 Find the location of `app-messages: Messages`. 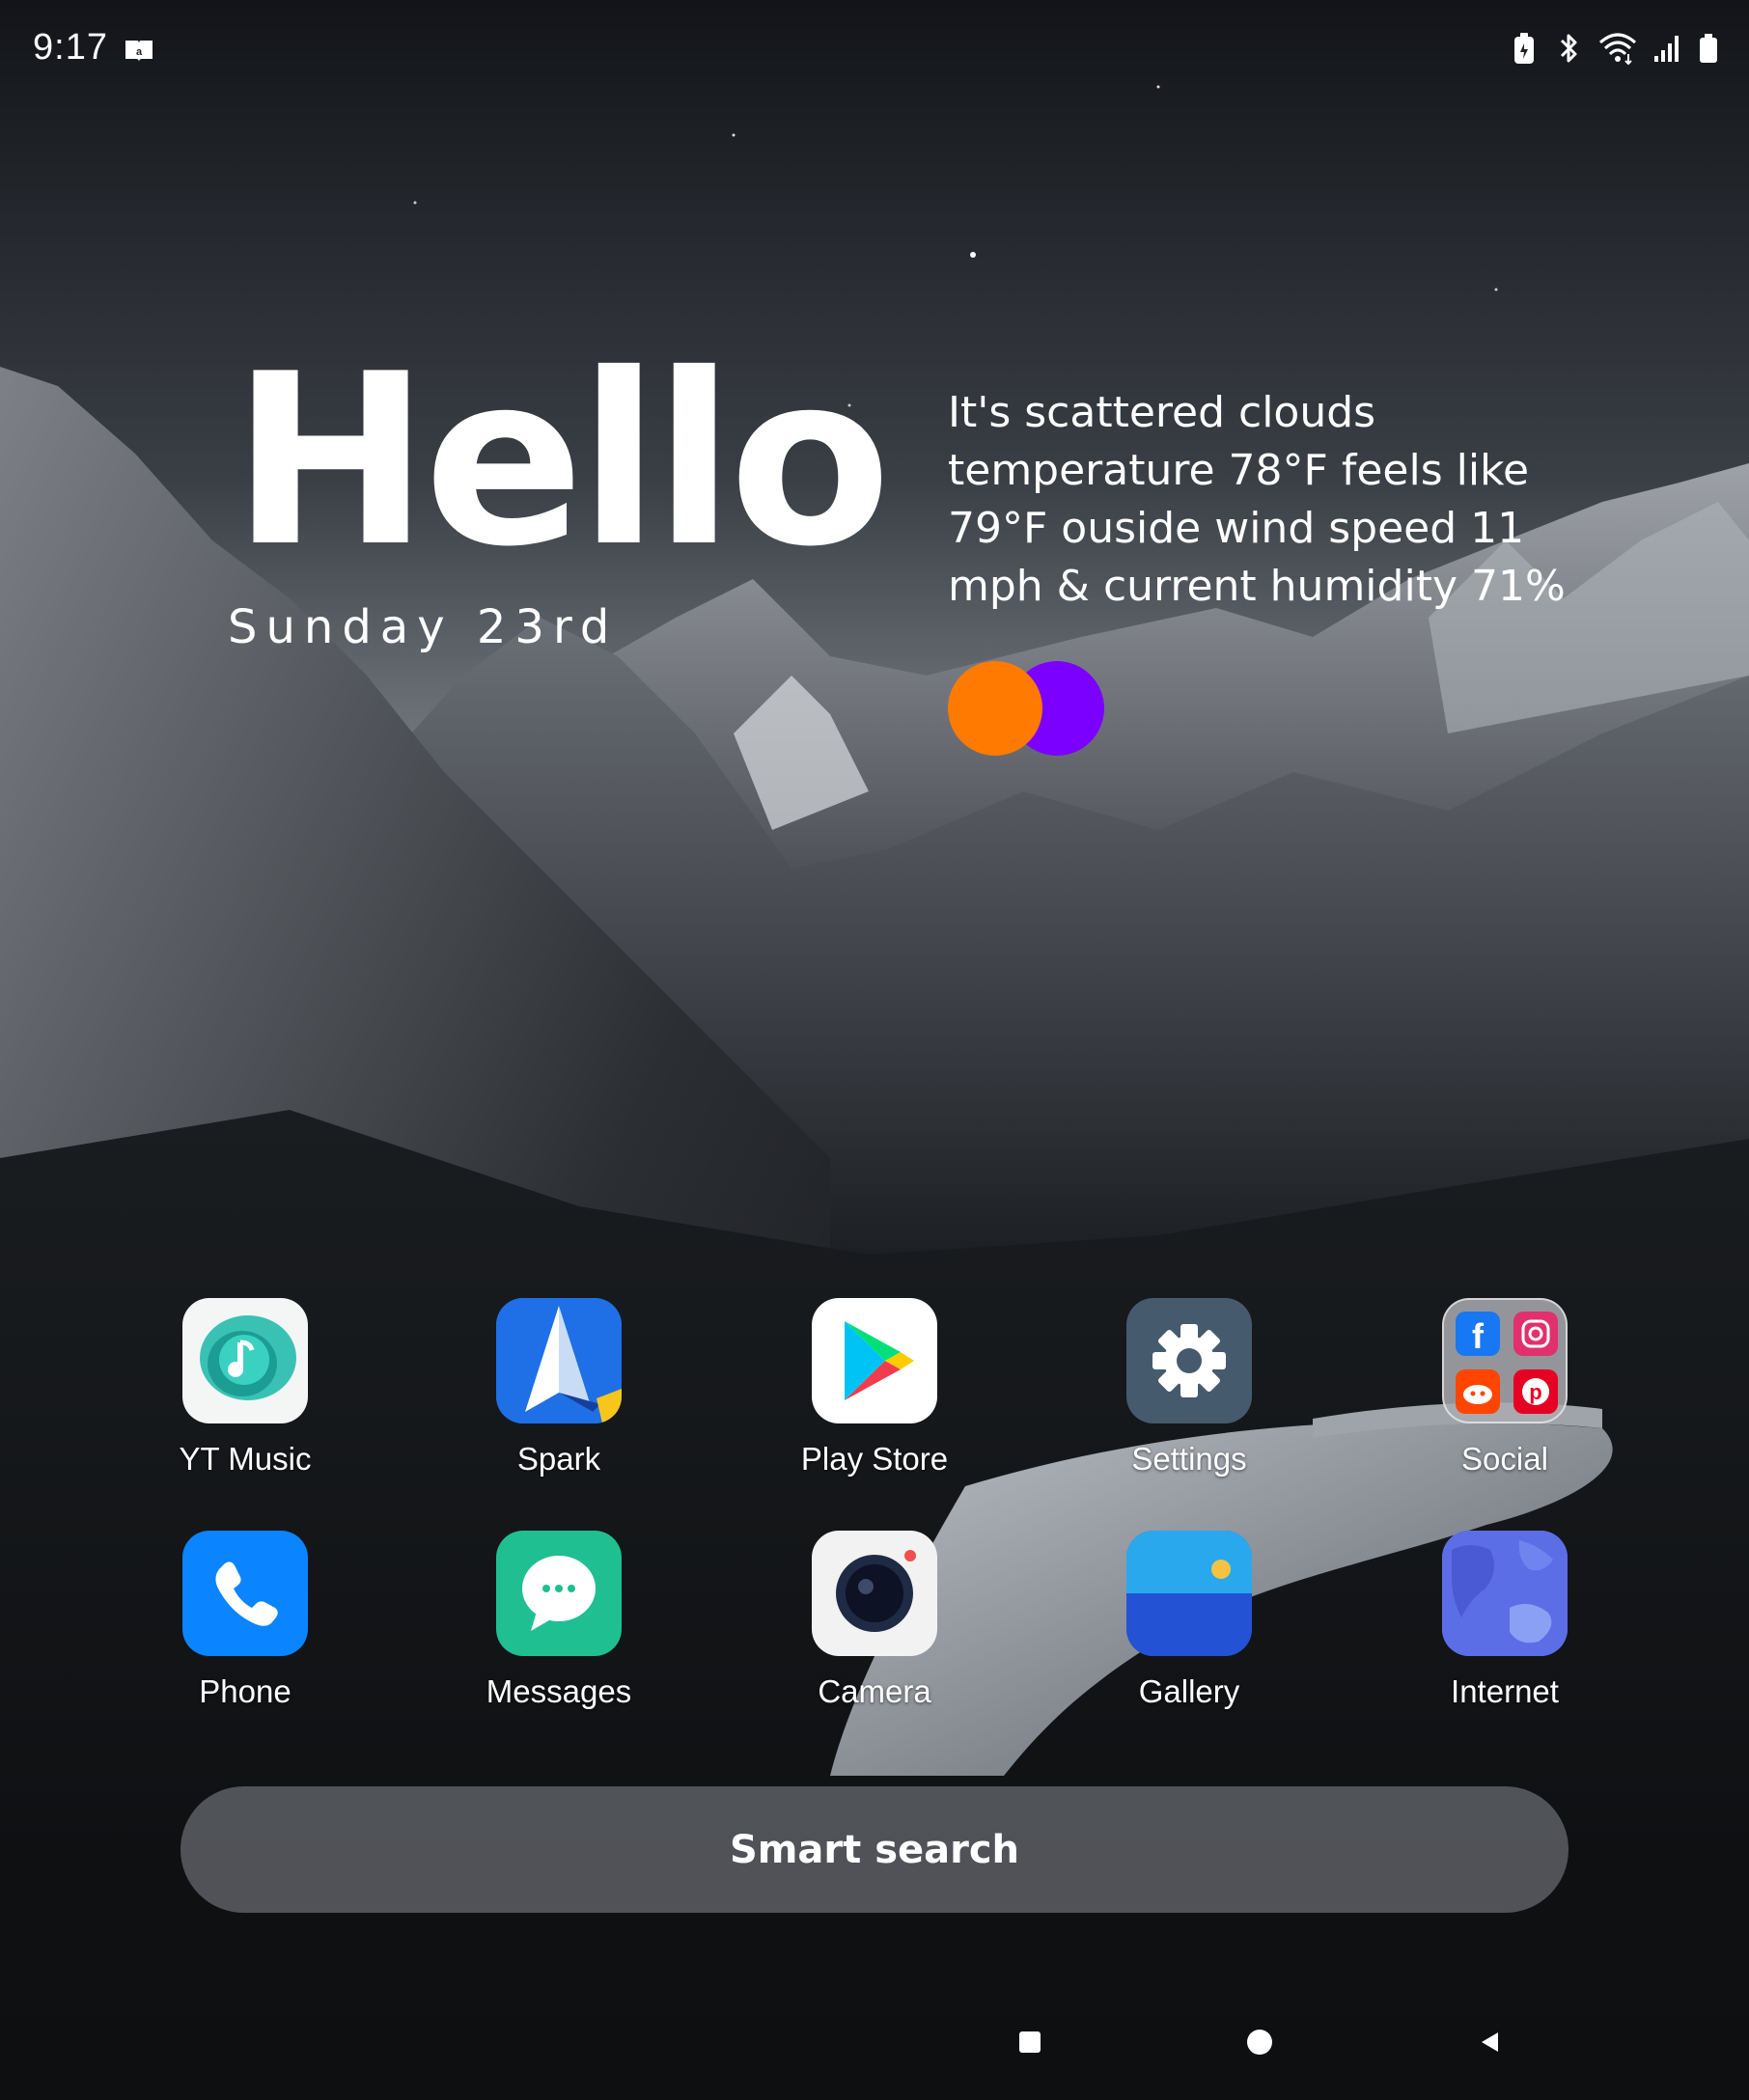

app-messages: Messages is located at coordinates (559, 1620).